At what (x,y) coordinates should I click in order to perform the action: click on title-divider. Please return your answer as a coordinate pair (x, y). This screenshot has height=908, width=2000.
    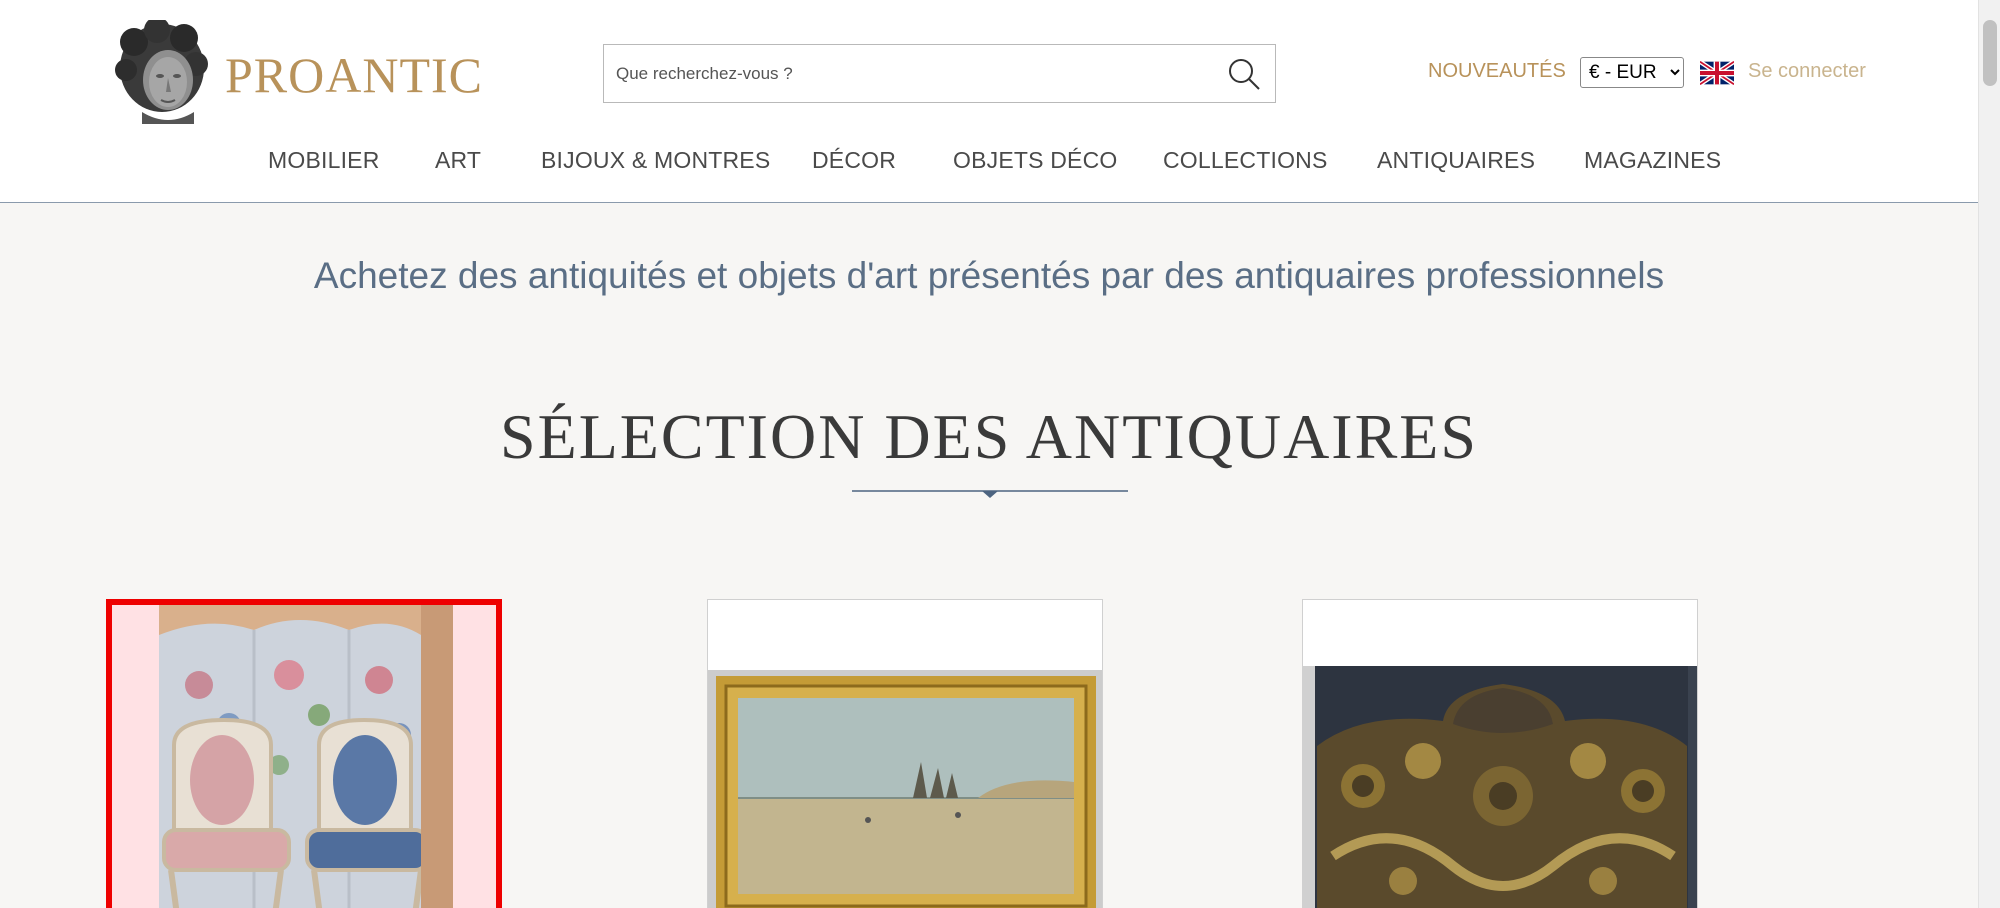
    Looking at the image, I should click on (990, 494).